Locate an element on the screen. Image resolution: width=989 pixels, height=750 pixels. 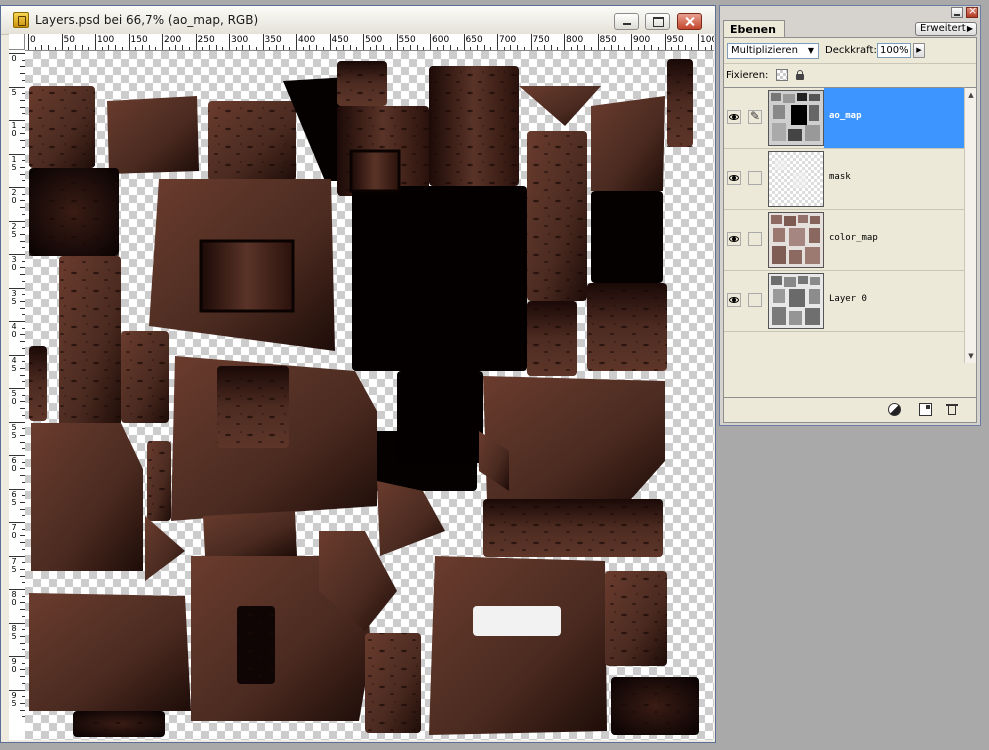
tab-layers: Ebenen is located at coordinates (754, 29).